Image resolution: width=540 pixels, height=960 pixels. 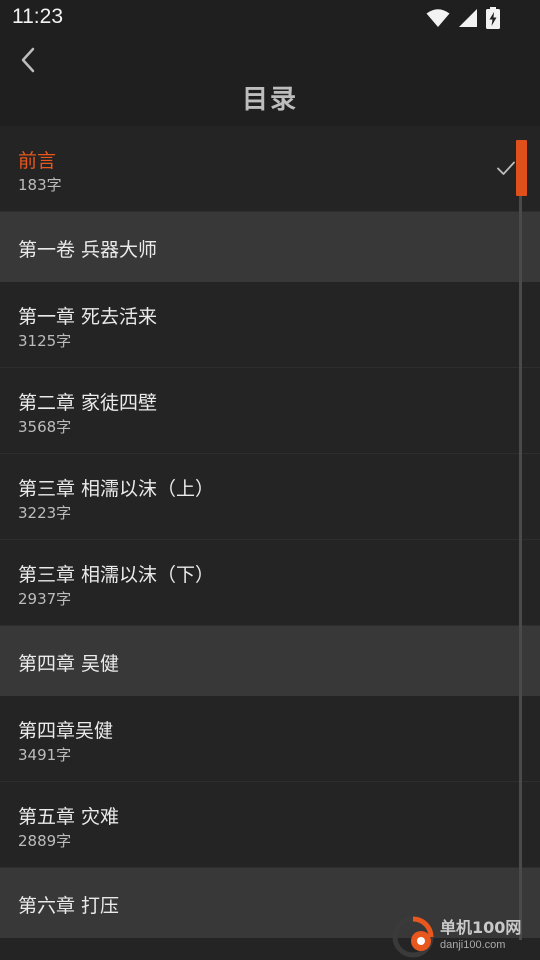 What do you see at coordinates (45, 599) in the screenshot?
I see `chapter-word-count: 2937字` at bounding box center [45, 599].